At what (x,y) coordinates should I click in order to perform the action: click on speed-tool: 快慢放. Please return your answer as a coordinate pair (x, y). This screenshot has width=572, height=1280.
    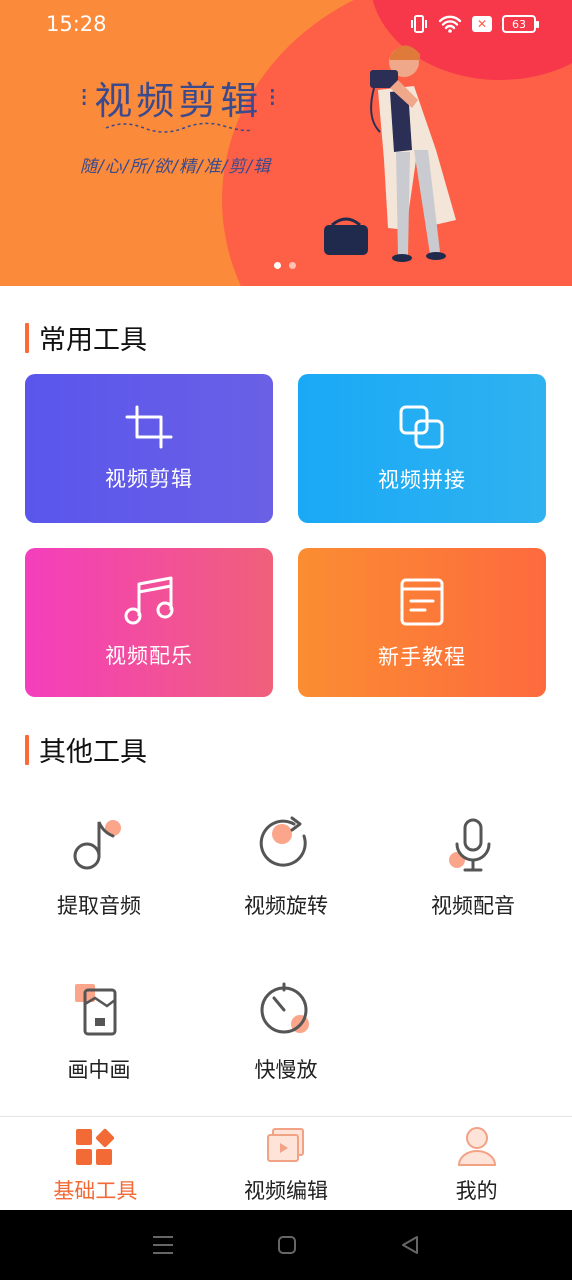
    Looking at the image, I should click on (286, 1032).